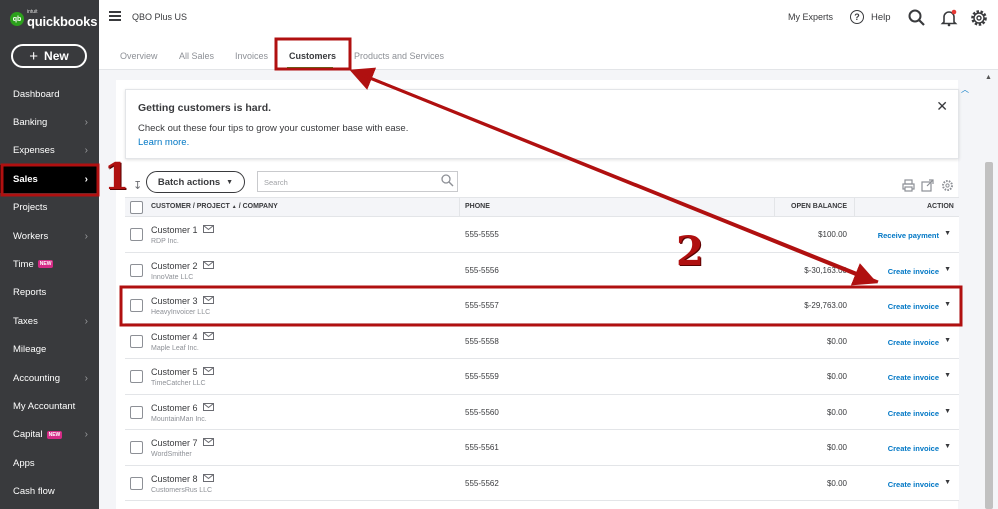 The height and width of the screenshot is (509, 998). Describe the element at coordinates (174, 230) in the screenshot. I see `customer-name-link: Customer 1` at that location.